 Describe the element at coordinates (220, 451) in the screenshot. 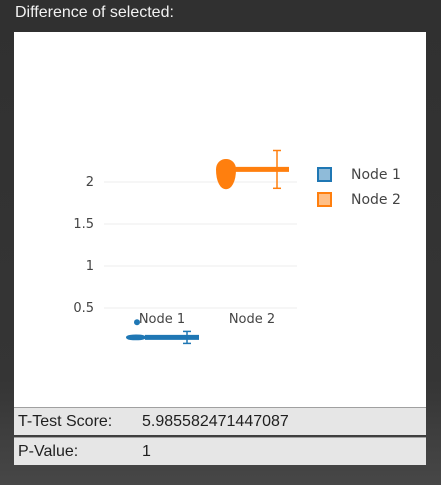

I see `p-value-row: P-Value: 1` at that location.